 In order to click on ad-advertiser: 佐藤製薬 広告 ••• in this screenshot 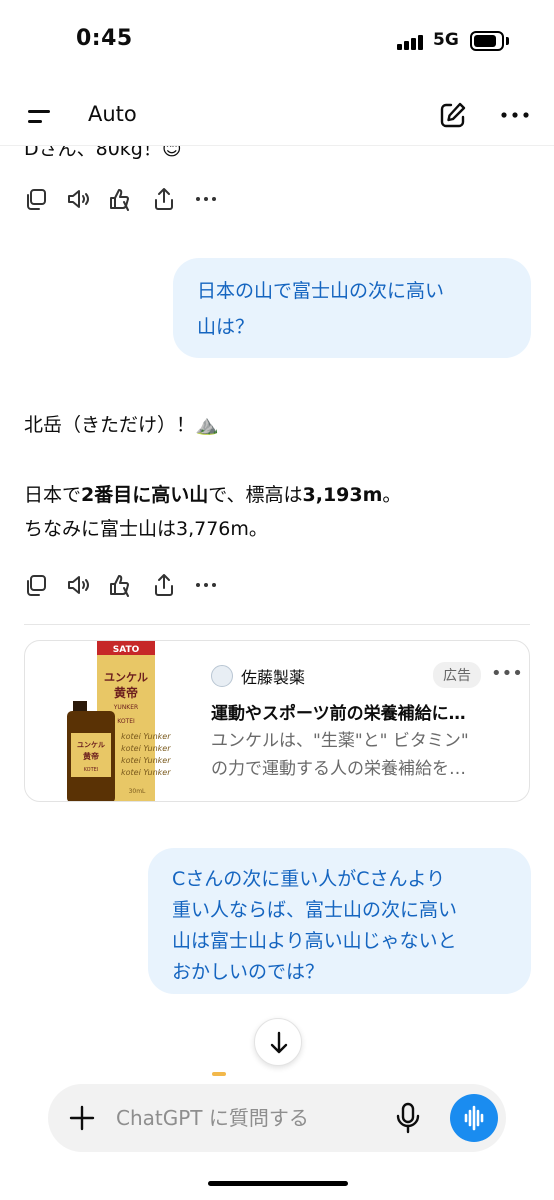, I will do `click(367, 675)`.